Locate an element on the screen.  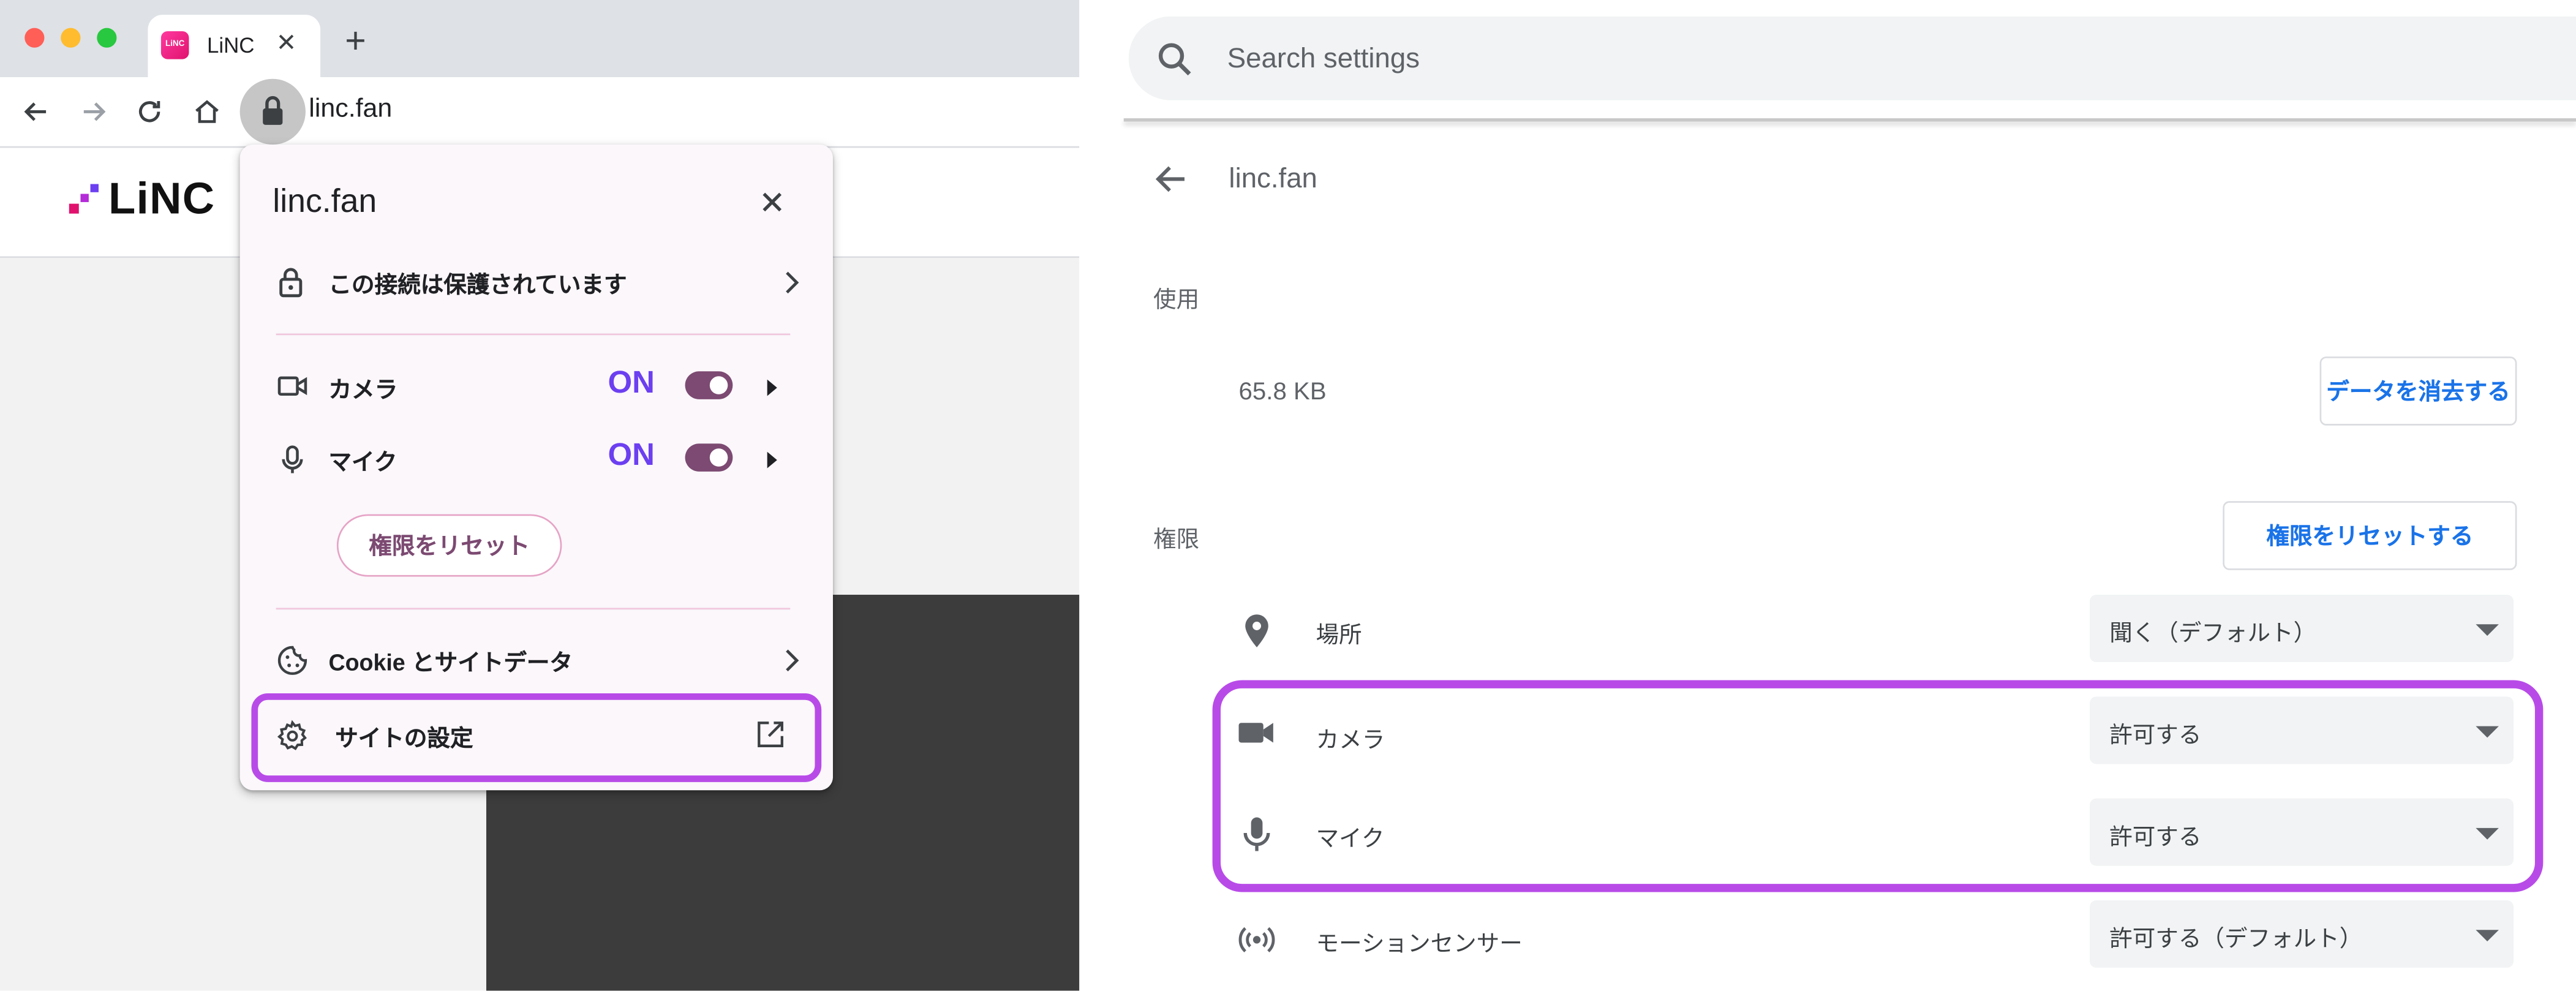
camera-label: カメラ is located at coordinates (363, 389).